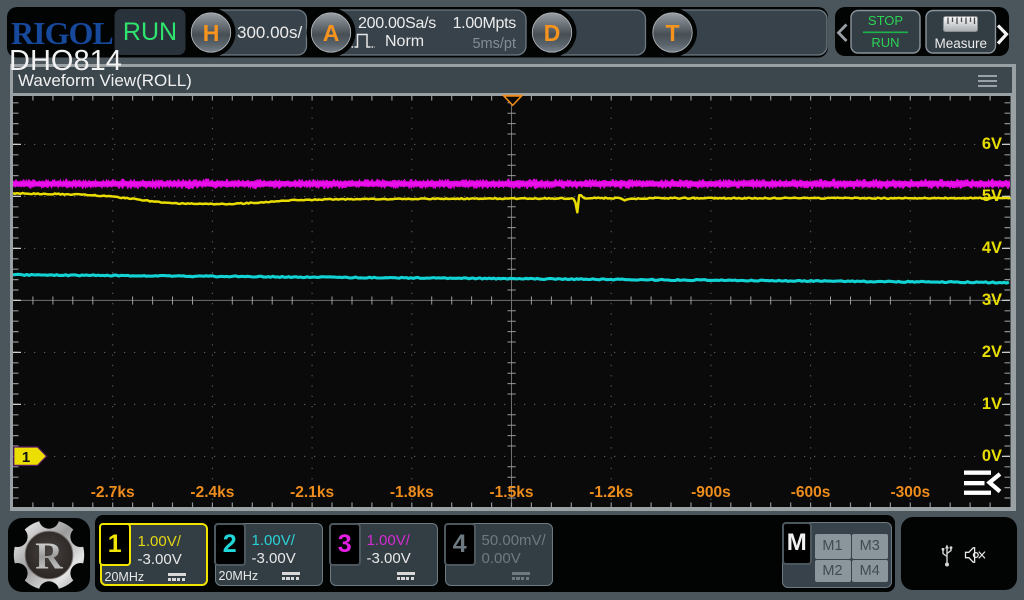 This screenshot has width=1024, height=600. What do you see at coordinates (49, 557) in the screenshot?
I see `svg-text: R` at bounding box center [49, 557].